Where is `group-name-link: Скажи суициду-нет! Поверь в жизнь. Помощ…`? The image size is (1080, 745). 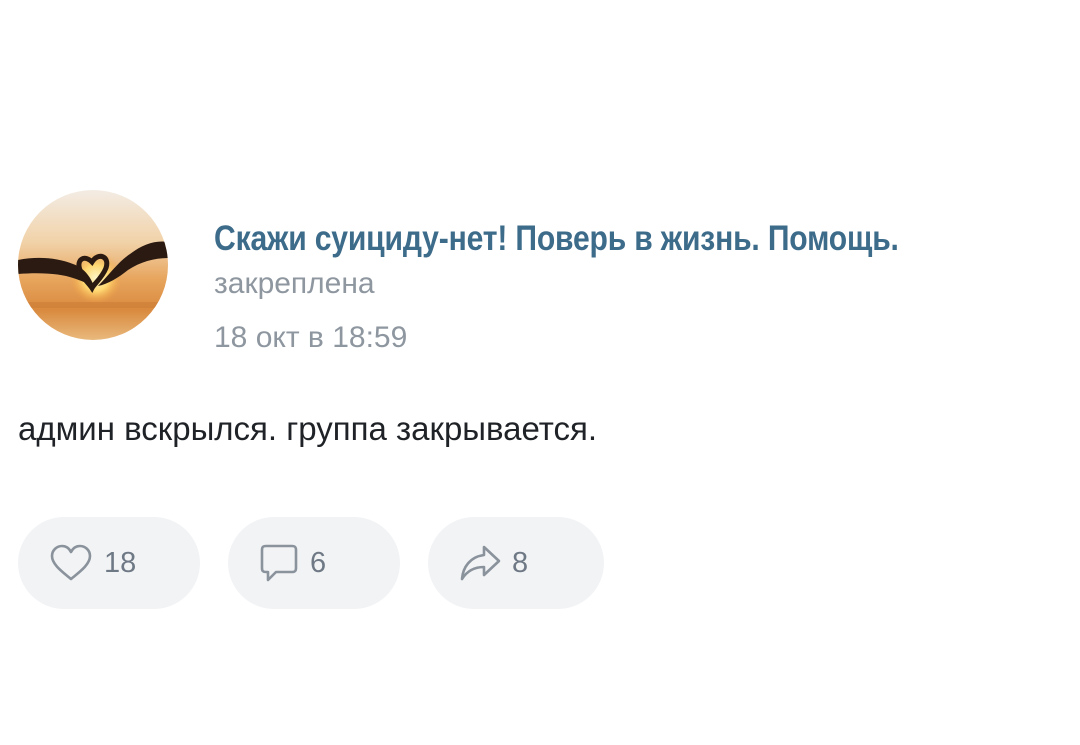 group-name-link: Скажи суициду-нет! Поверь в жизнь. Помощ… is located at coordinates (556, 239).